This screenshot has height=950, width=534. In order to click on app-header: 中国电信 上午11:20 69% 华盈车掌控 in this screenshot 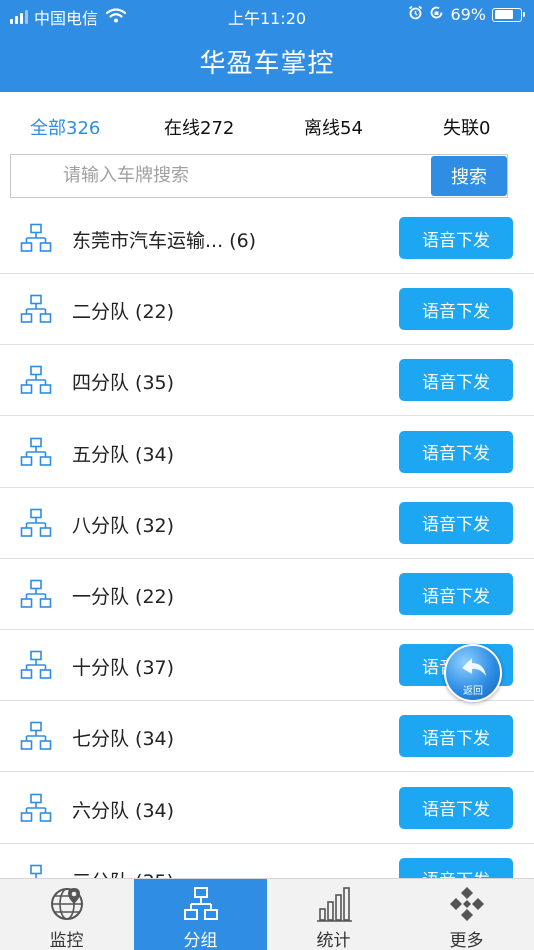, I will do `click(267, 46)`.